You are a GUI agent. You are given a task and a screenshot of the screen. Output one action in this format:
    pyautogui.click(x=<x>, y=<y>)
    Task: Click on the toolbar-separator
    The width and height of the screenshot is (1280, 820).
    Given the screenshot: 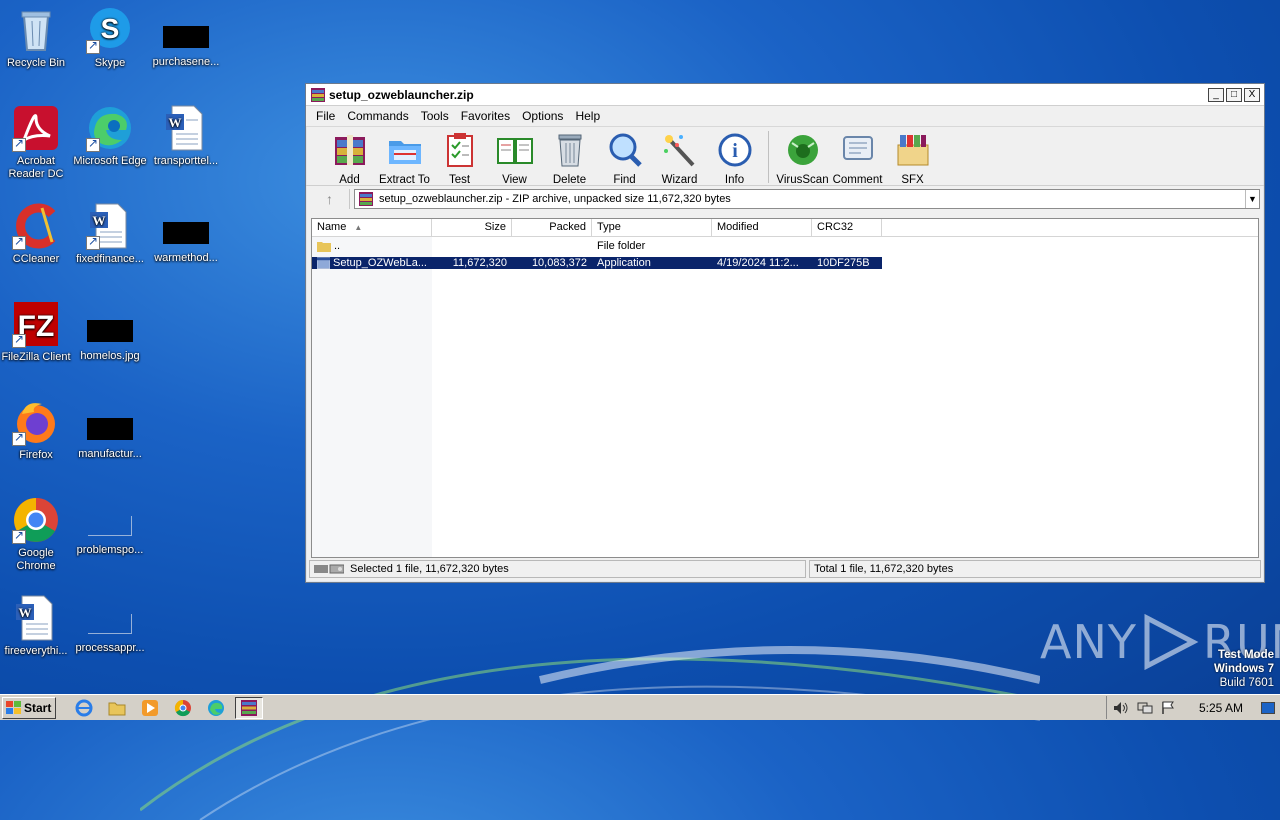 What is the action you would take?
    pyautogui.click(x=768, y=157)
    